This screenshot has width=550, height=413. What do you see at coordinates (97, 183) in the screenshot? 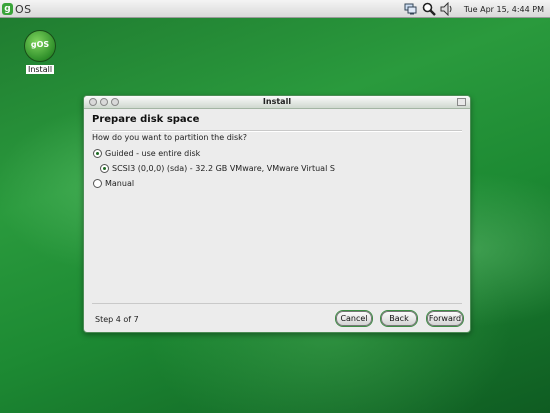
I see `radio-manual` at bounding box center [97, 183].